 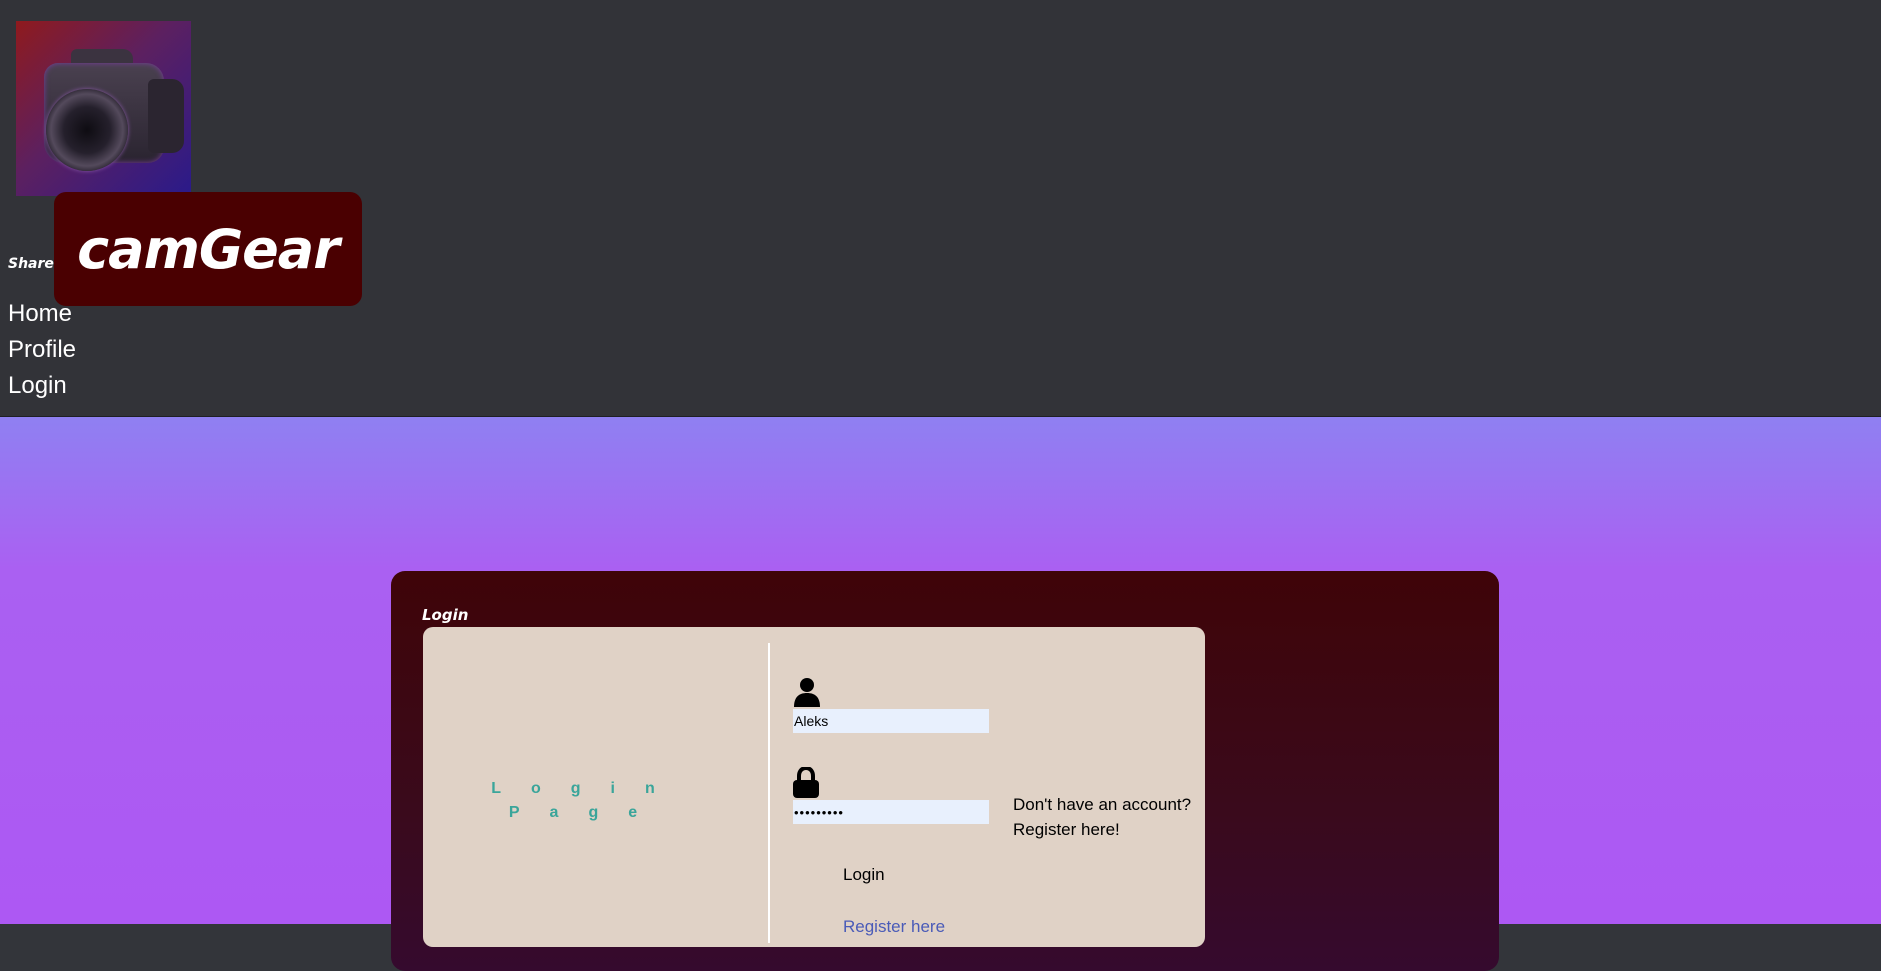 I want to click on main-nav: Home Profile Login, so click(x=42, y=350).